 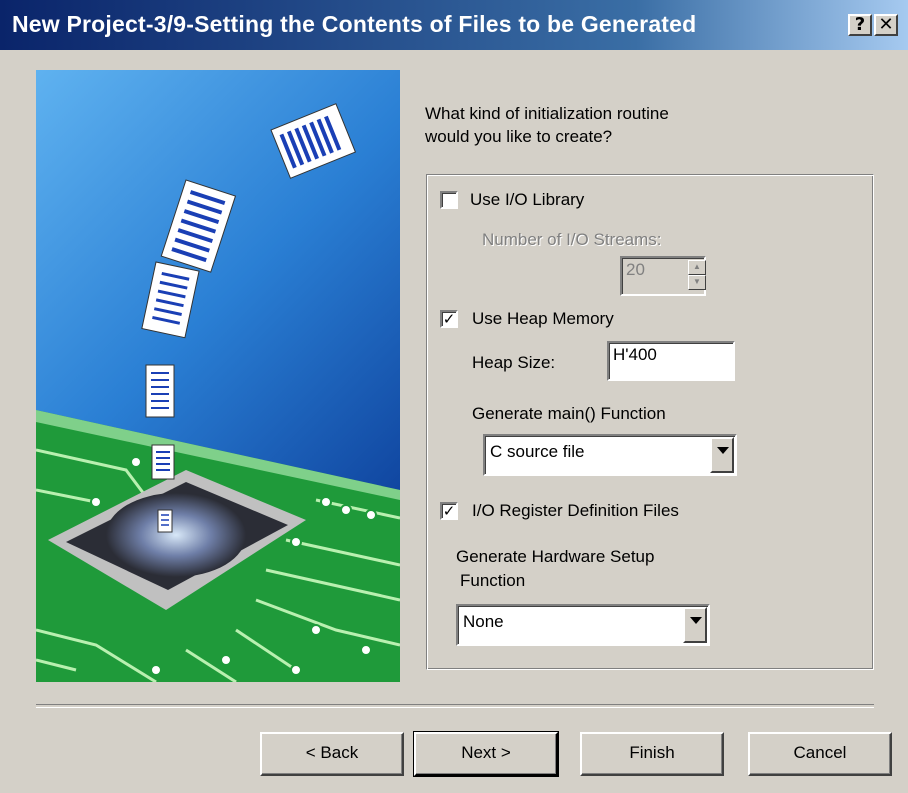 I want to click on hardware-setup-select: None, so click(x=583, y=625).